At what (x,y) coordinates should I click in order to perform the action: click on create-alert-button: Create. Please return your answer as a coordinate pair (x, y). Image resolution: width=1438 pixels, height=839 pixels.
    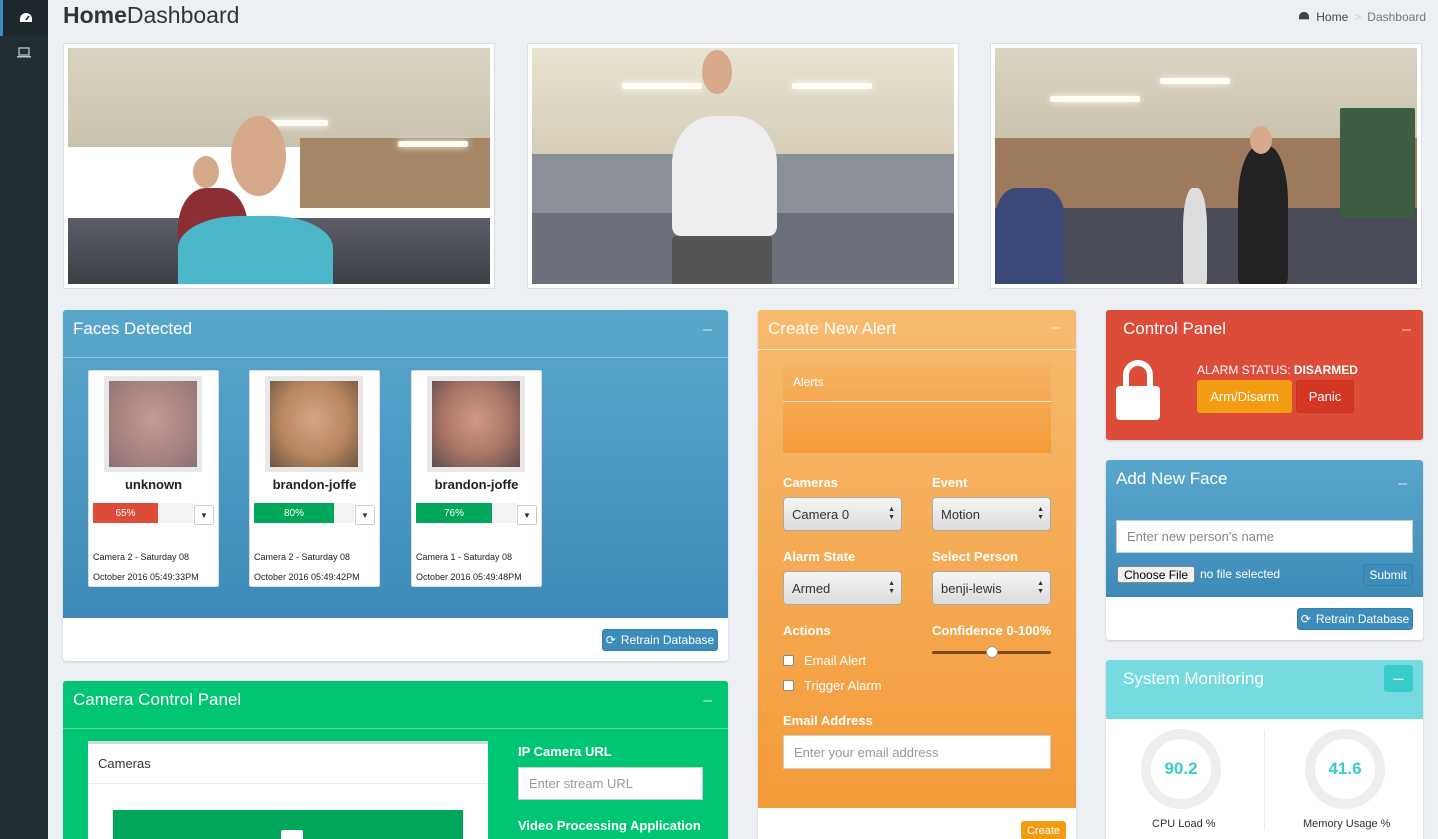
    Looking at the image, I should click on (1043, 830).